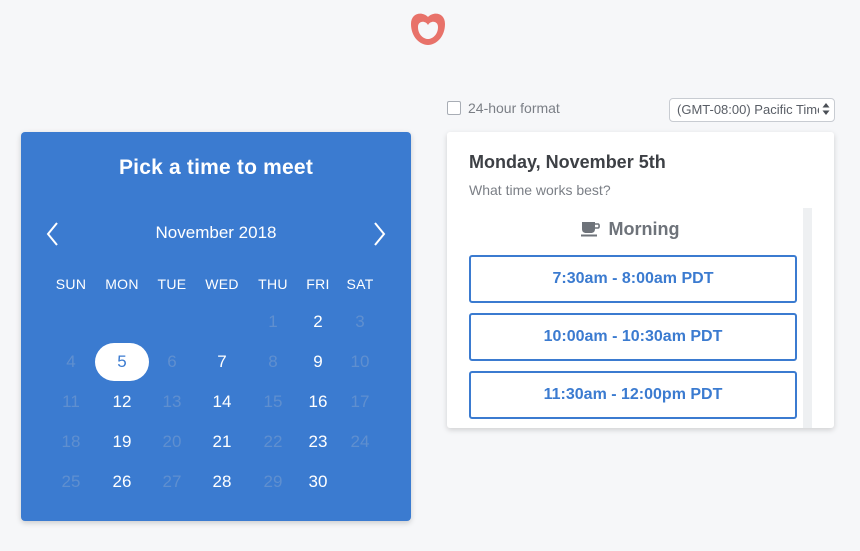 This screenshot has height=551, width=860. What do you see at coordinates (633, 337) in the screenshot?
I see `time-slot-button: 10:00am - 10:30am PDT` at bounding box center [633, 337].